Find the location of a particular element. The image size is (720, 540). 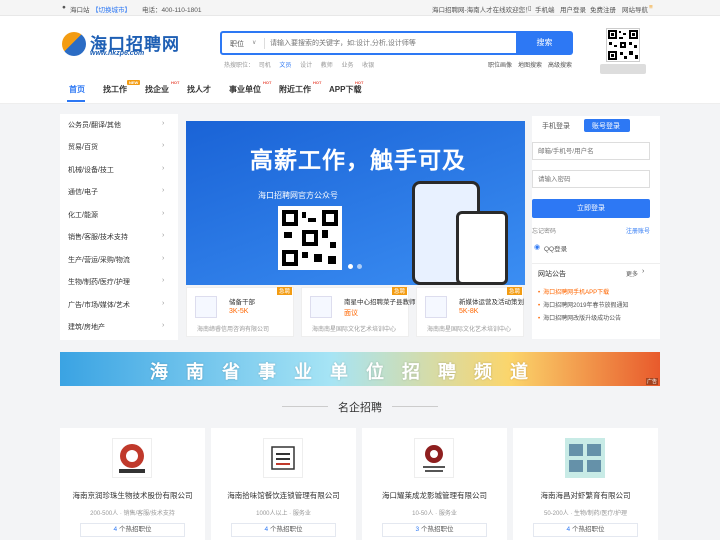

login-link: 用户登录 is located at coordinates (573, 9).